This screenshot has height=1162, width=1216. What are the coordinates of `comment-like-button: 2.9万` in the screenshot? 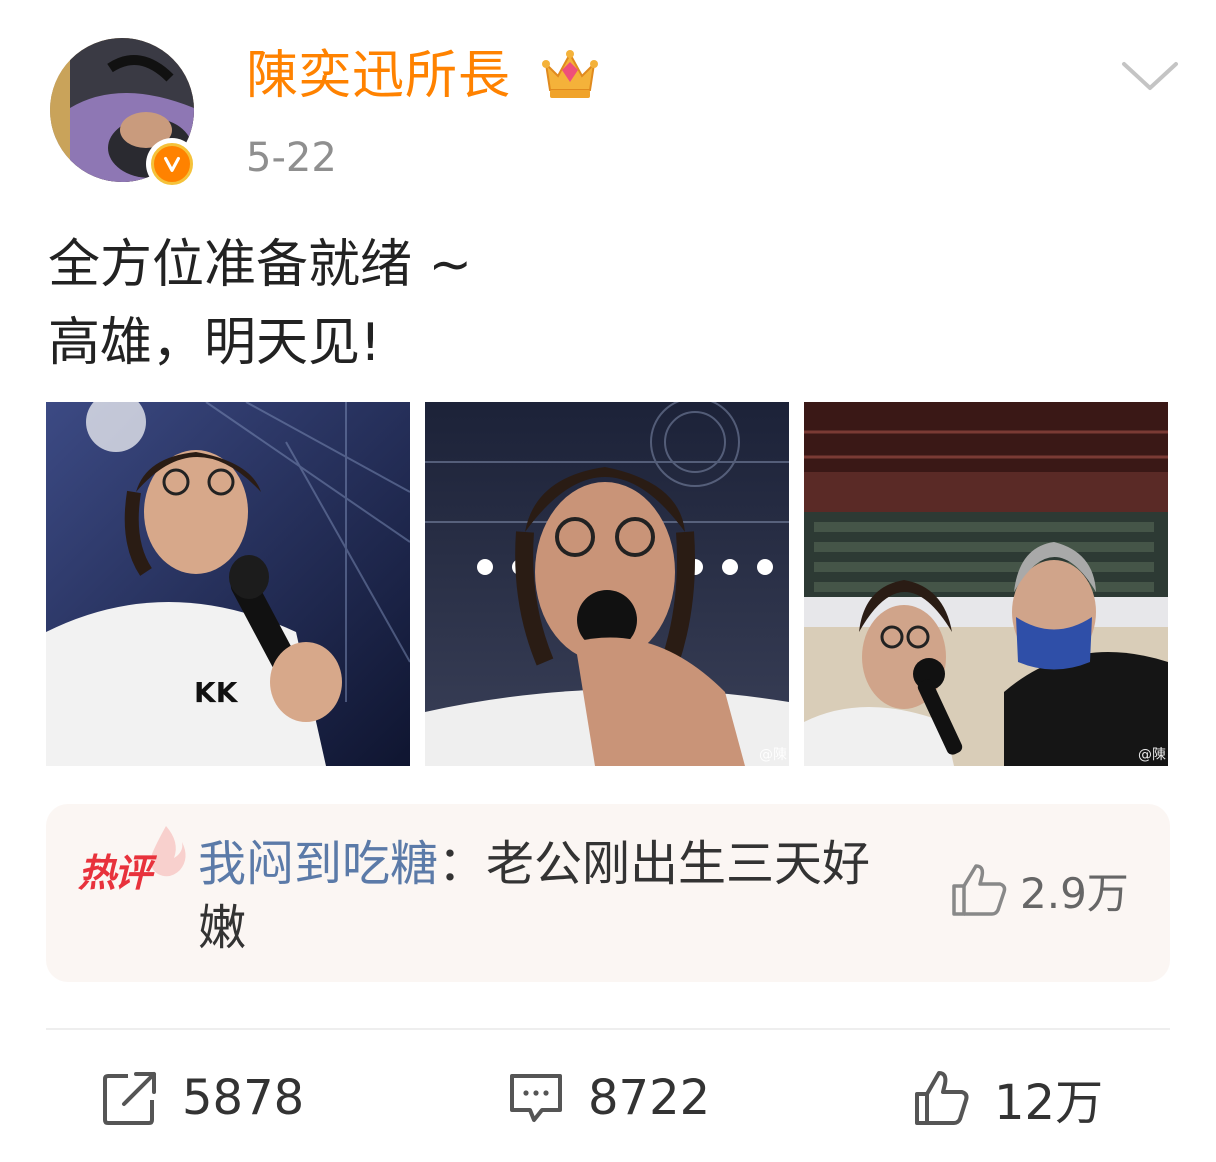 It's located at (1038, 890).